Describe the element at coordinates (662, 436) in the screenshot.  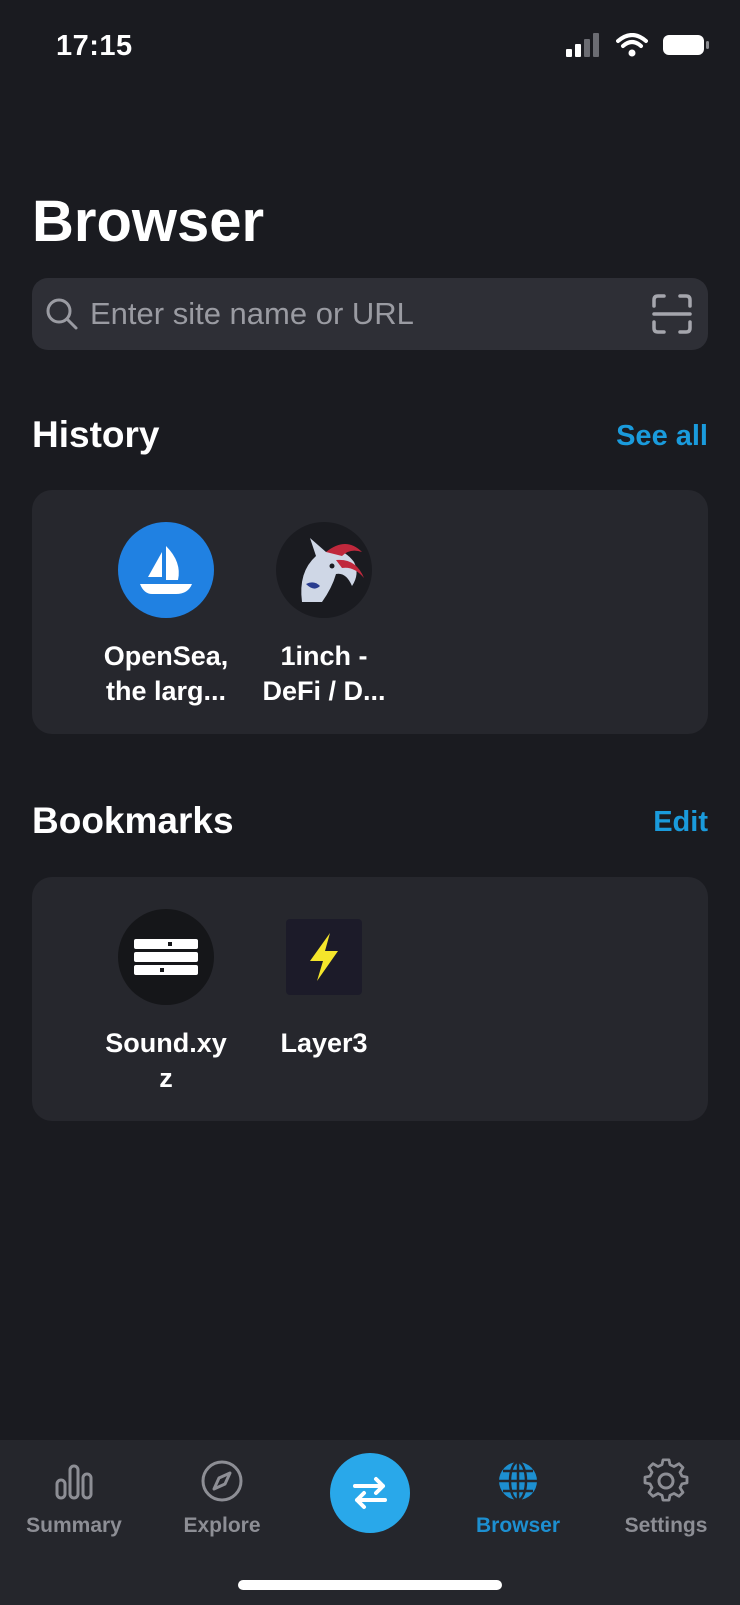
I see `see-all-link: See all` at that location.